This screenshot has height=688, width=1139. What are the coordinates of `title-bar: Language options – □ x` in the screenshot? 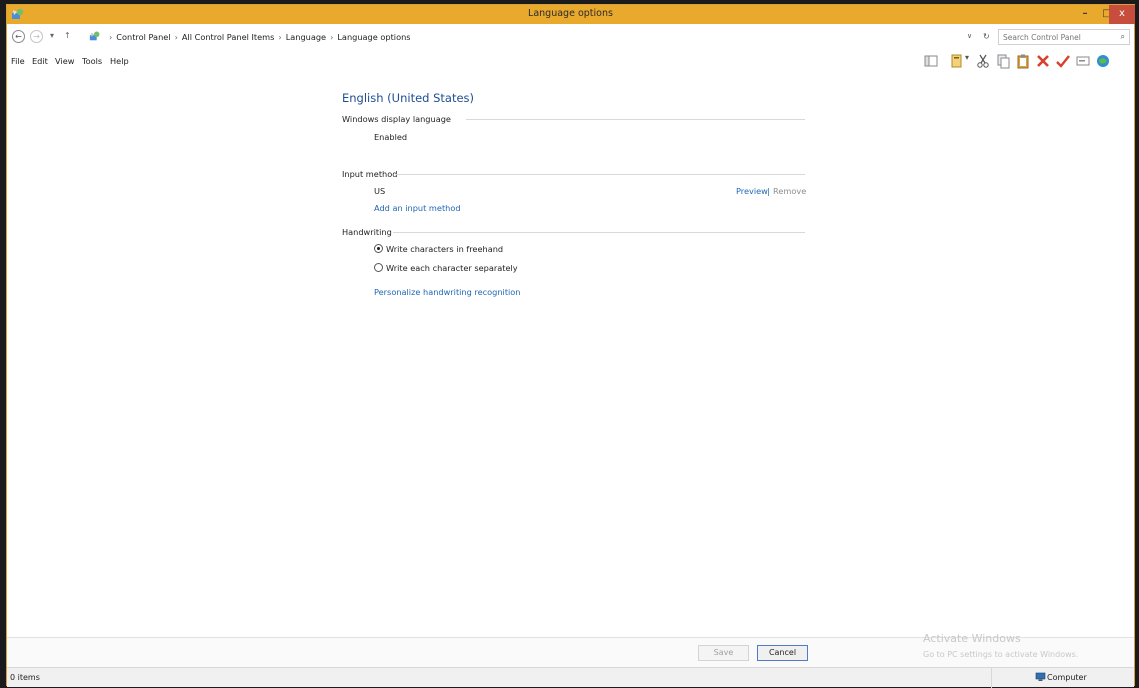 It's located at (571, 14).